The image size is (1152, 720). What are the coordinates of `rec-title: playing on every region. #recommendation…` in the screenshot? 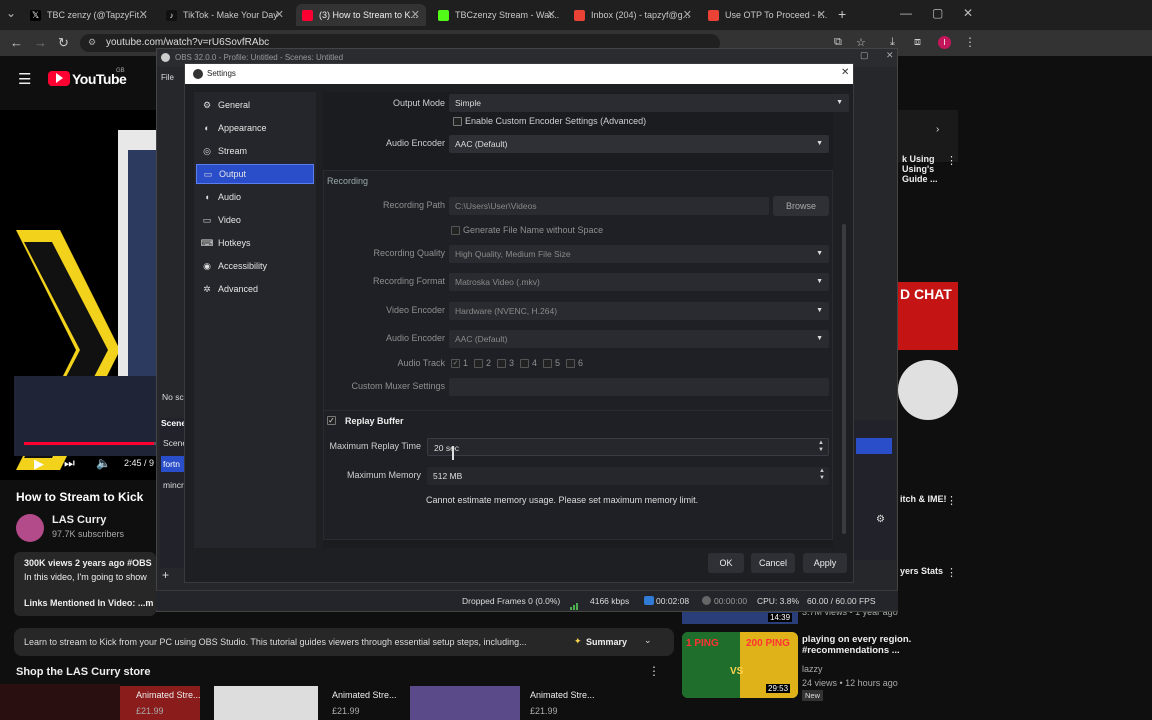 It's located at (862, 645).